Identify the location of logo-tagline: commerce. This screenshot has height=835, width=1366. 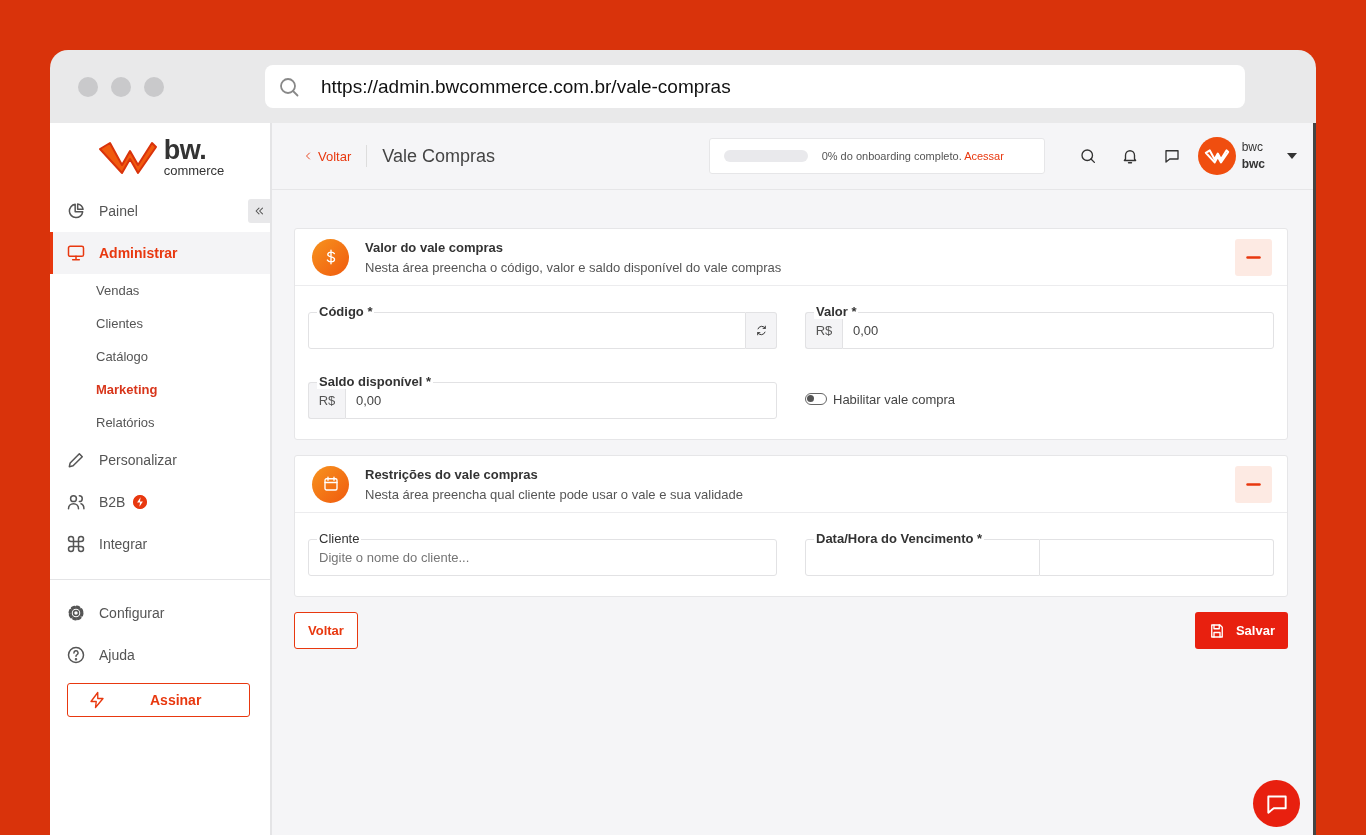
(194, 170).